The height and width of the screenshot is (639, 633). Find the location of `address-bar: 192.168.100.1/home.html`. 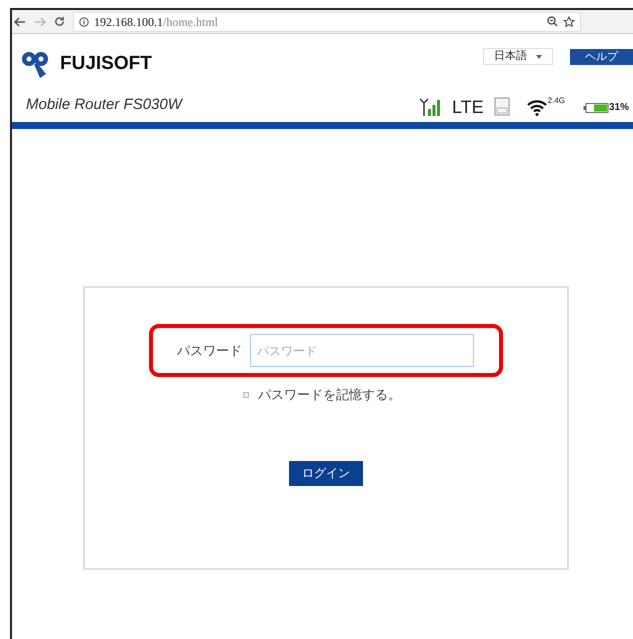

address-bar: 192.168.100.1/home.html is located at coordinates (327, 22).